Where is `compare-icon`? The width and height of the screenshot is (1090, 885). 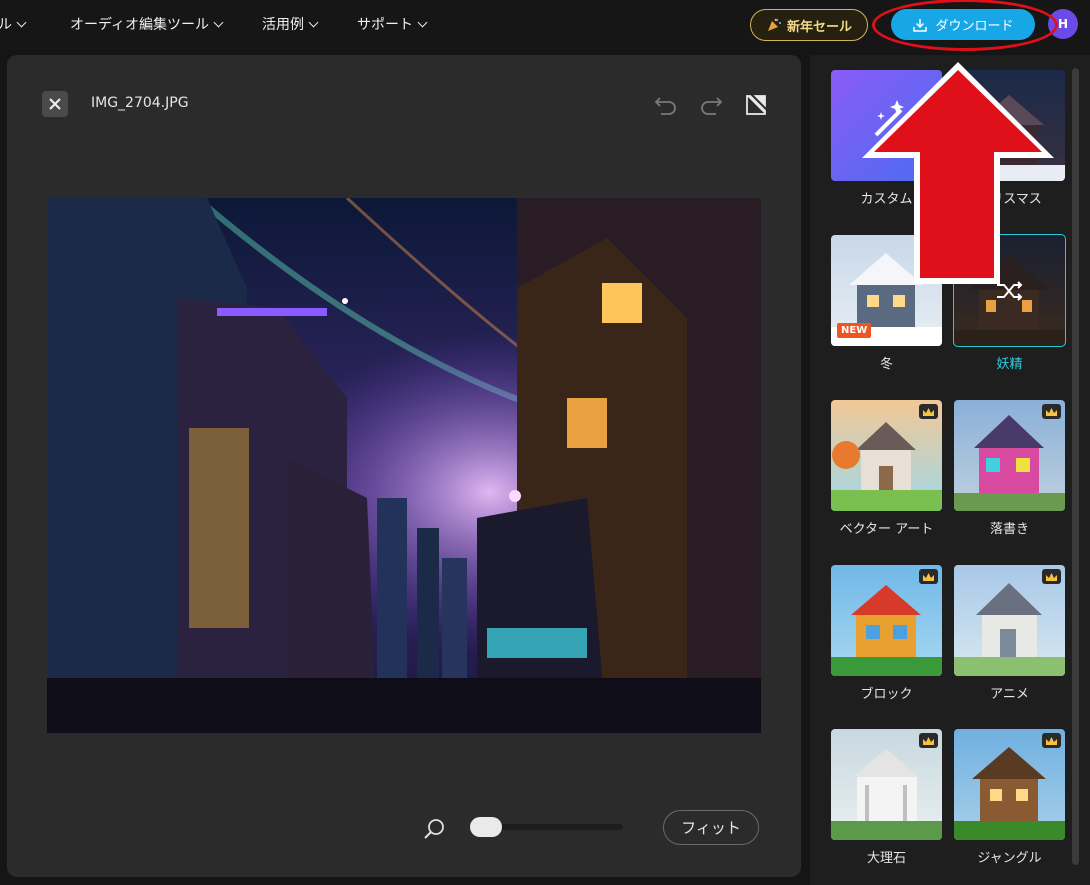
compare-icon is located at coordinates (757, 104).